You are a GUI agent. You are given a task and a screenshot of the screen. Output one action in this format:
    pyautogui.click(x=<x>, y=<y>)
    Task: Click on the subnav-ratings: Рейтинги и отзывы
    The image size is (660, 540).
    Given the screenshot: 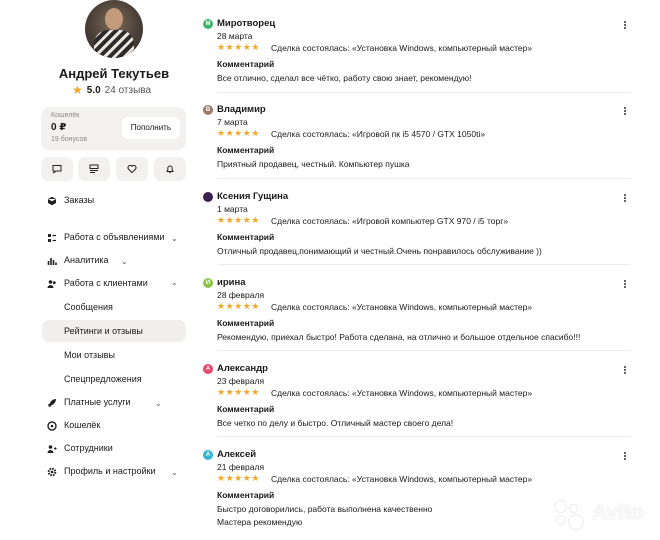 What is the action you would take?
    pyautogui.click(x=103, y=331)
    